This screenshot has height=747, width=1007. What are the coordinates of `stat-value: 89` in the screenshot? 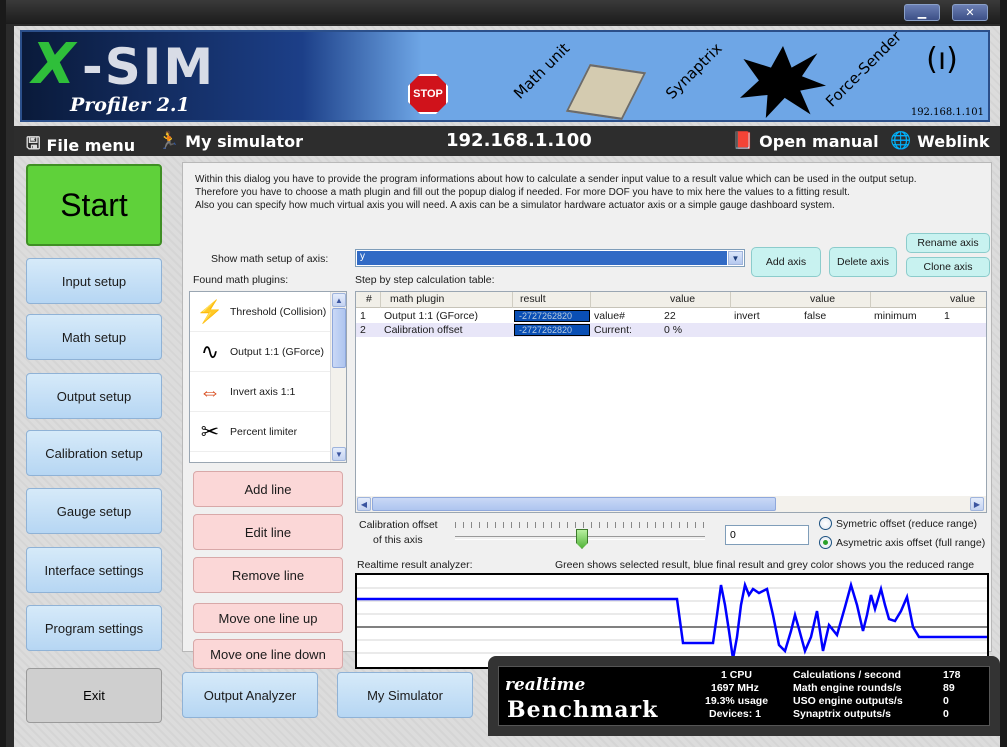 It's located at (949, 688).